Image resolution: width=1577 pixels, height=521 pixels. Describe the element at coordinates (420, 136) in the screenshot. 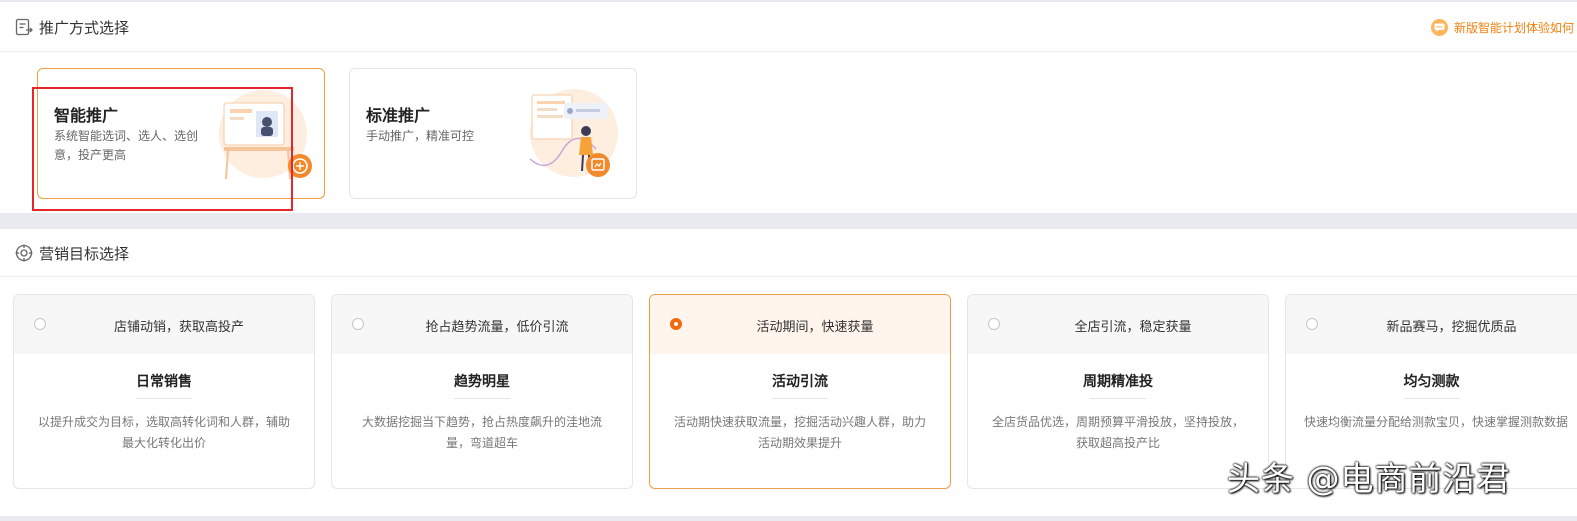

I see `standard-promotion-desc: 手动推广，精准可控` at that location.